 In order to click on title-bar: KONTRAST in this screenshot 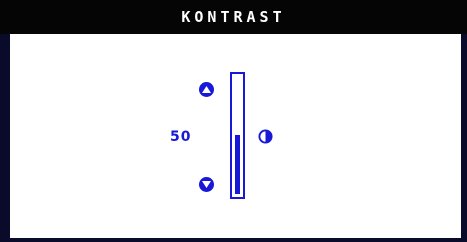, I will do `click(233, 17)`.